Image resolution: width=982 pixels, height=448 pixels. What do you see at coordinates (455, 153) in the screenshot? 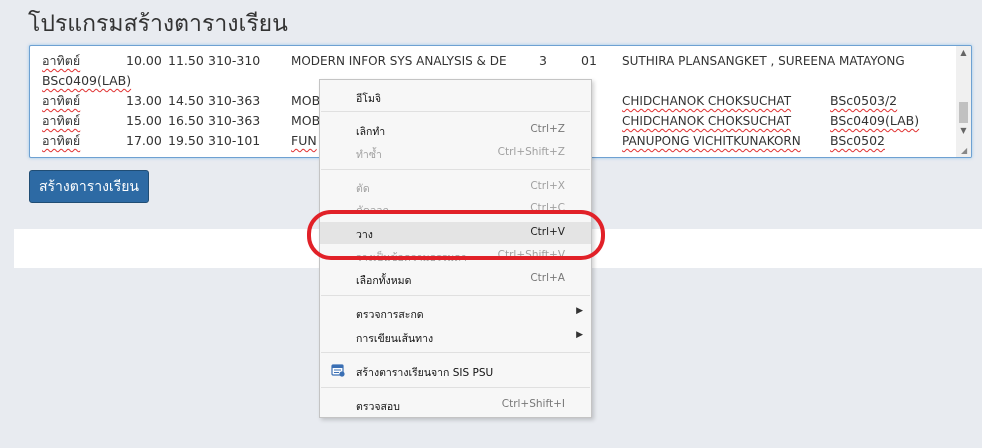
I see `menu-item-redo: ทำซ้ำ Ctrl+Shift+Z` at bounding box center [455, 153].